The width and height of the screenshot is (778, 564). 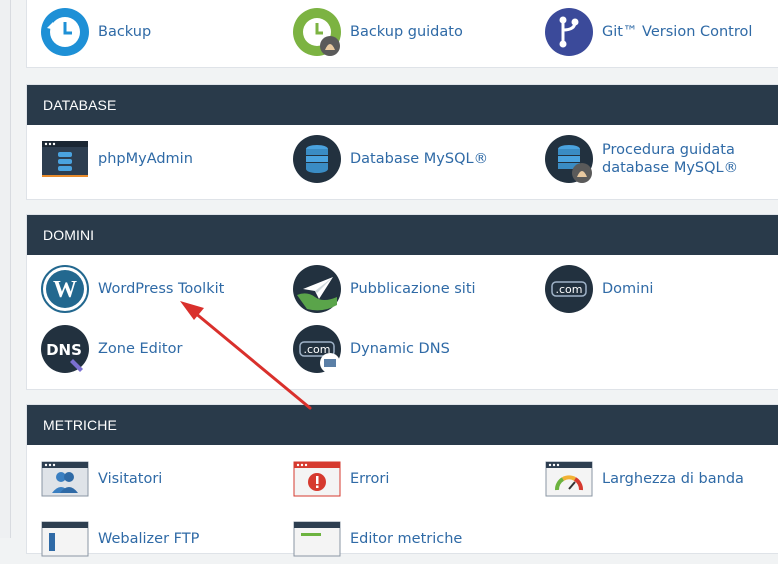 What do you see at coordinates (317, 349) in the screenshot?
I see `dynamic-dns-icon: .com` at bounding box center [317, 349].